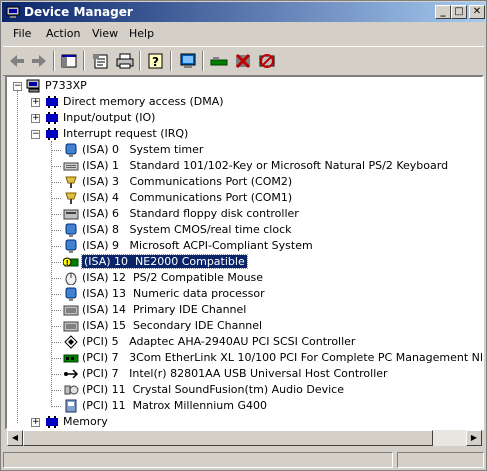  I want to click on category-irq: Interrupt request (IRQ), so click(125, 134).